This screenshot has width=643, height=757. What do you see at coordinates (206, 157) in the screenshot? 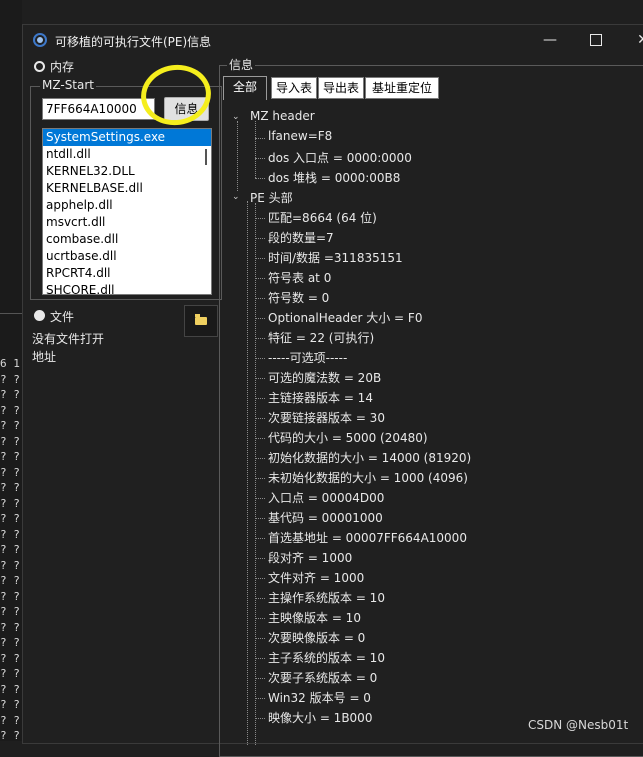
I see `module-list-scrollbar` at bounding box center [206, 157].